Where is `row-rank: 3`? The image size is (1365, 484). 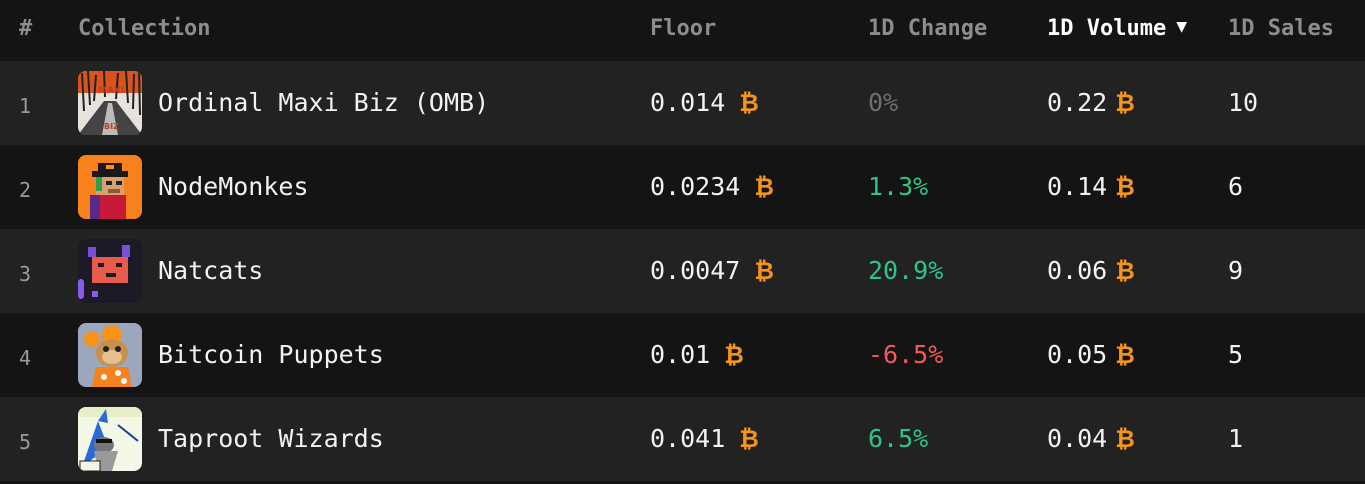 row-rank: 3 is located at coordinates (25, 274).